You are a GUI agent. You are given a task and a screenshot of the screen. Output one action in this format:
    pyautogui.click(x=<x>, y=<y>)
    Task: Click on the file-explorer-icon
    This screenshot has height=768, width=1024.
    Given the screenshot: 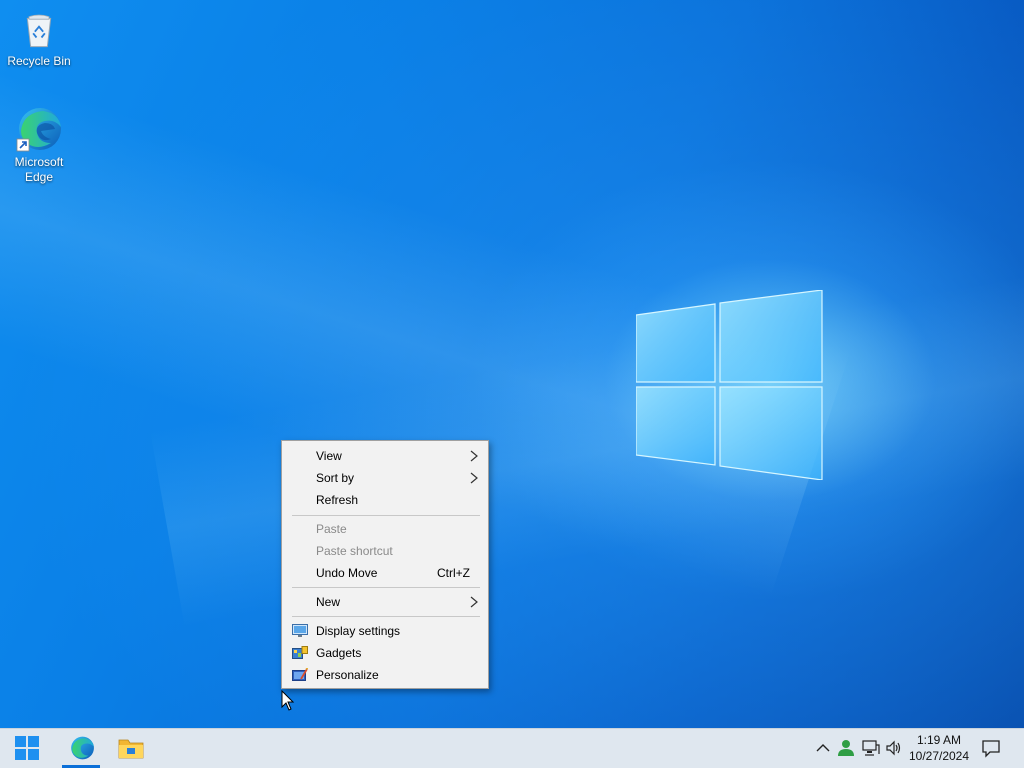 What is the action you would take?
    pyautogui.click(x=131, y=749)
    